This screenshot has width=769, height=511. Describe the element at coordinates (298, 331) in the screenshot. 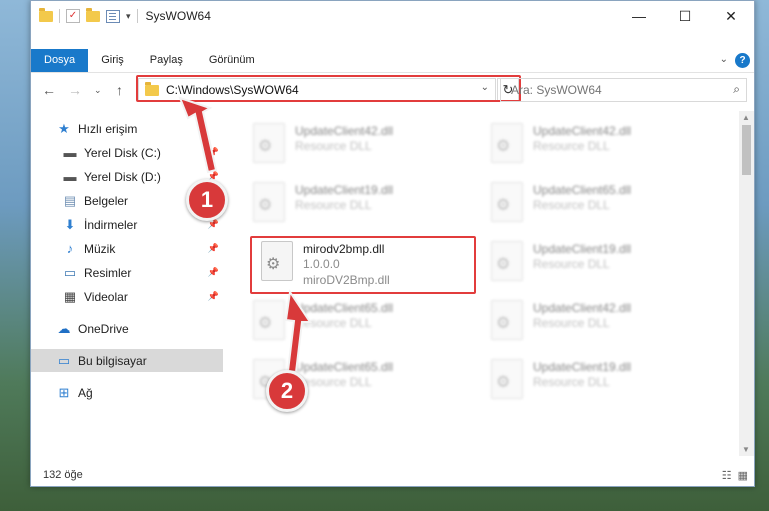

I see `arrow-to-file` at that location.